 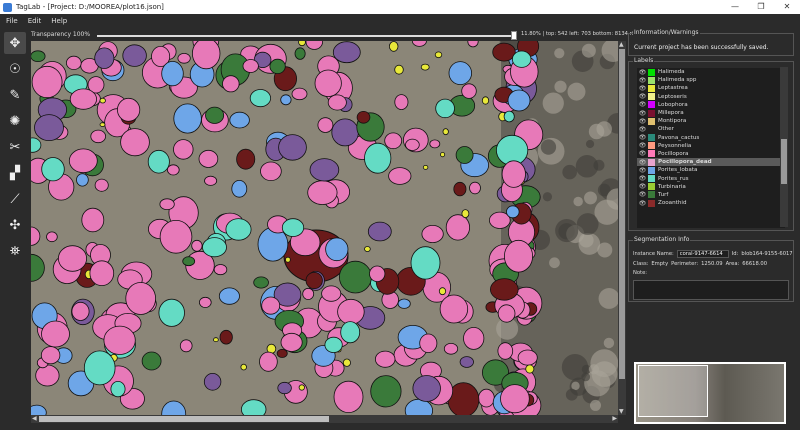 What do you see at coordinates (622, 214) in the screenshot?
I see `viewer-vertical-scroll-thumb` at bounding box center [622, 214].